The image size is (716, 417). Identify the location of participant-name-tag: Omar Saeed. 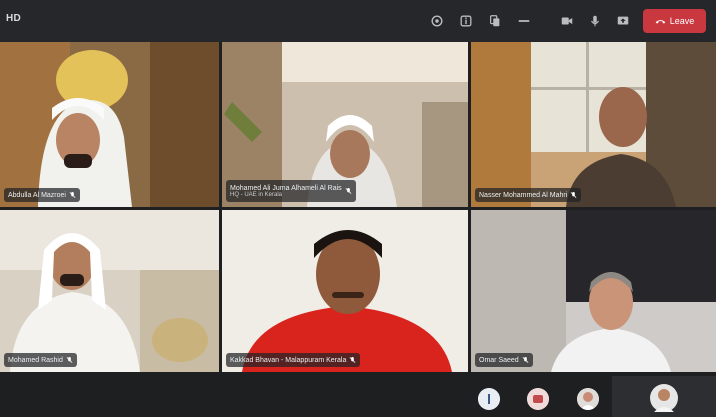
(504, 360).